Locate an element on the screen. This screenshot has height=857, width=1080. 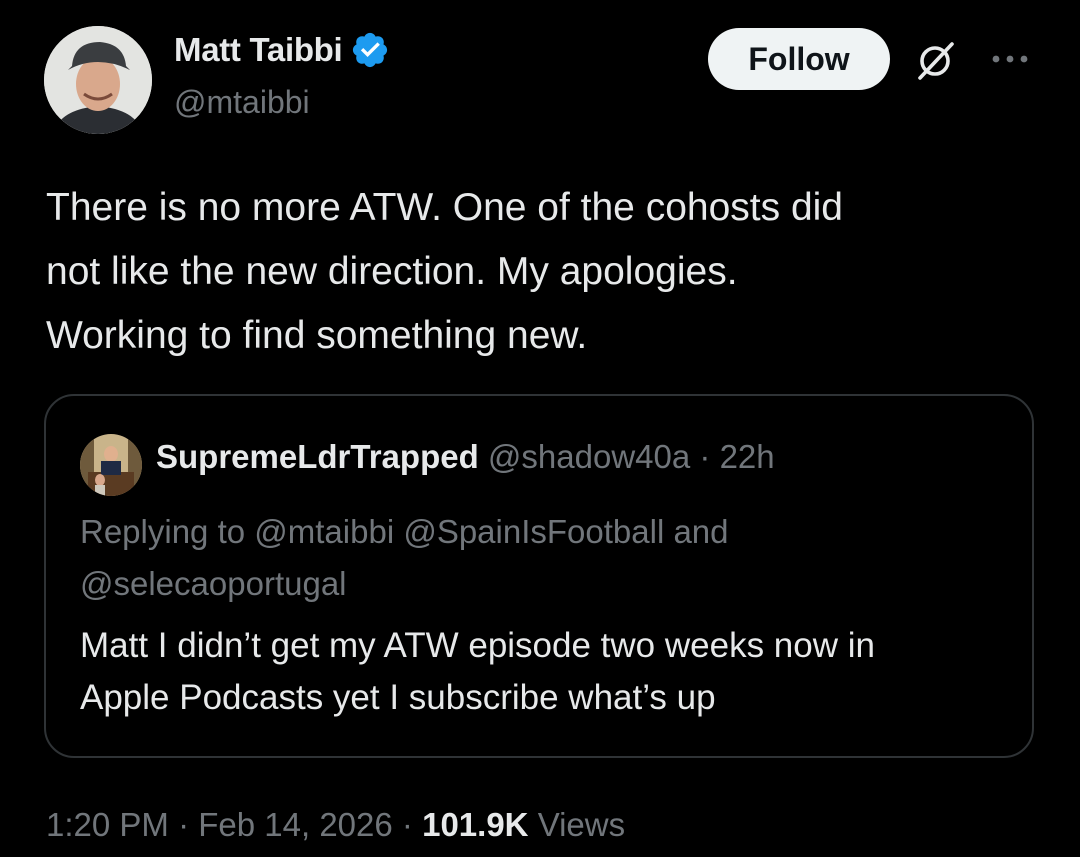
tweet-date: Feb 14, 2026 is located at coordinates (295, 824).